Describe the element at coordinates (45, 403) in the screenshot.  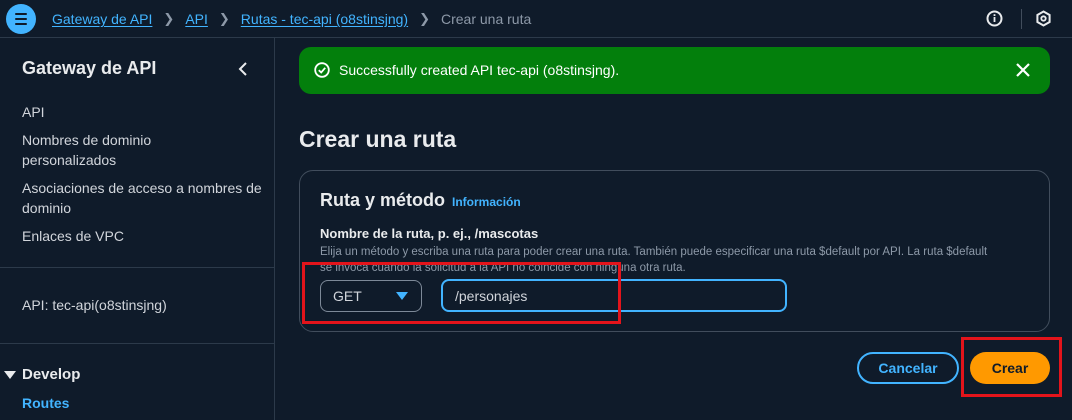
I see `sidebar-item-routes: Routes` at that location.